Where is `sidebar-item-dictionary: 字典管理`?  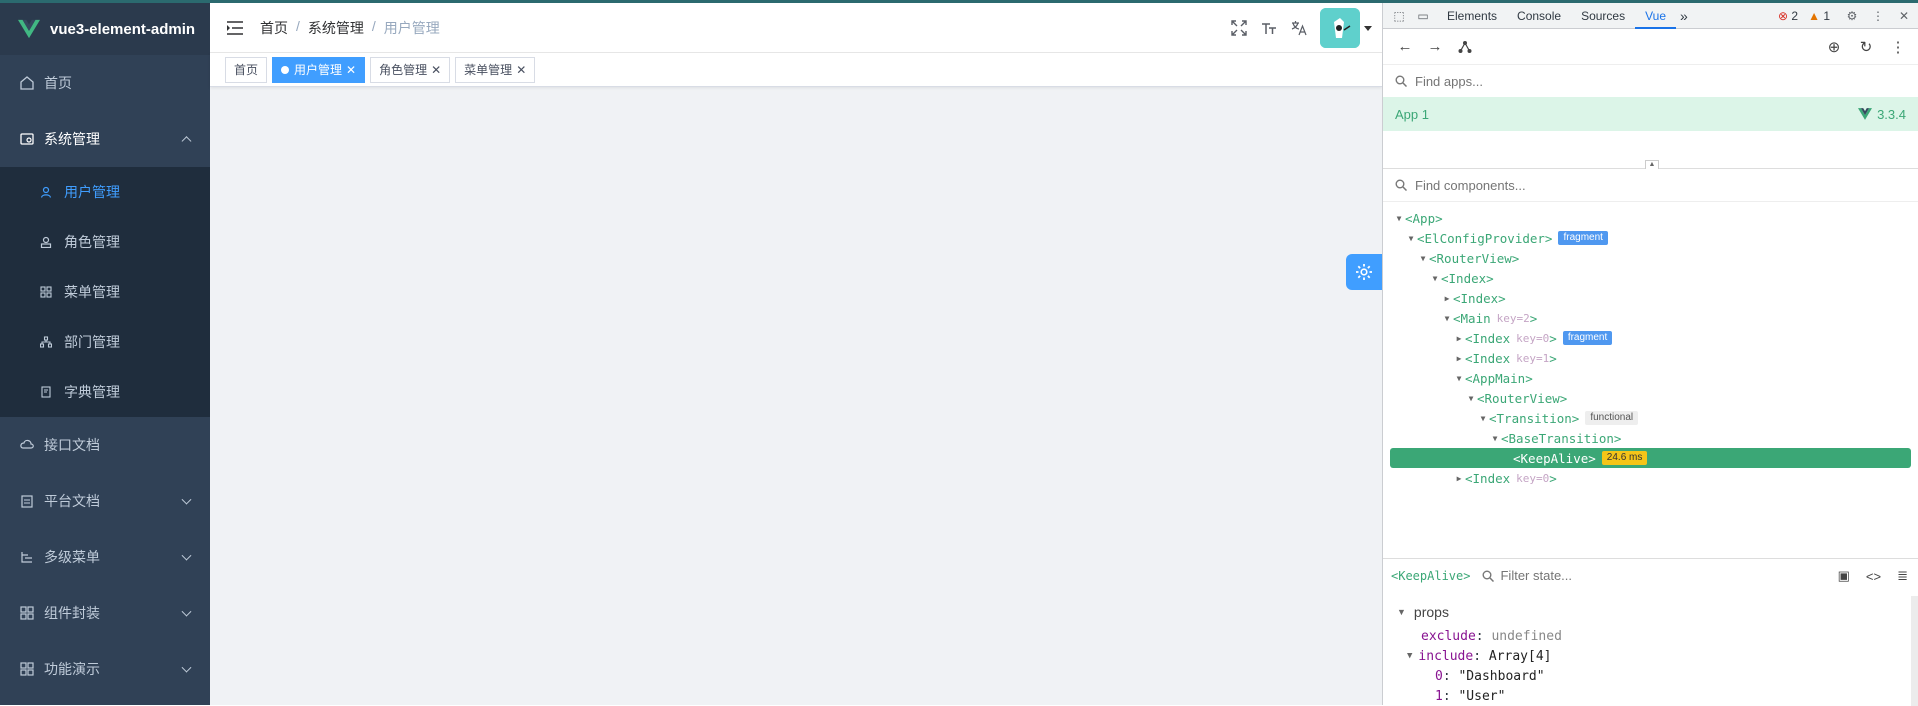 sidebar-item-dictionary: 字典管理 is located at coordinates (105, 392).